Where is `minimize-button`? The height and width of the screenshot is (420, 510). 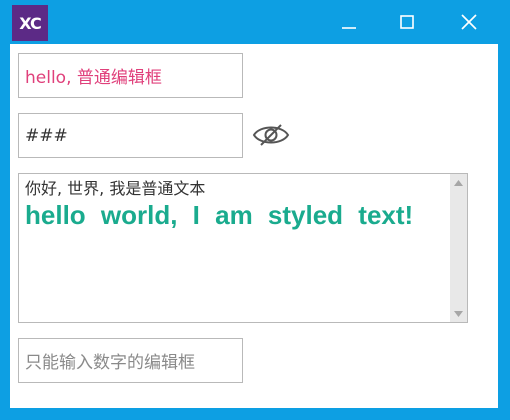 minimize-button is located at coordinates (349, 22).